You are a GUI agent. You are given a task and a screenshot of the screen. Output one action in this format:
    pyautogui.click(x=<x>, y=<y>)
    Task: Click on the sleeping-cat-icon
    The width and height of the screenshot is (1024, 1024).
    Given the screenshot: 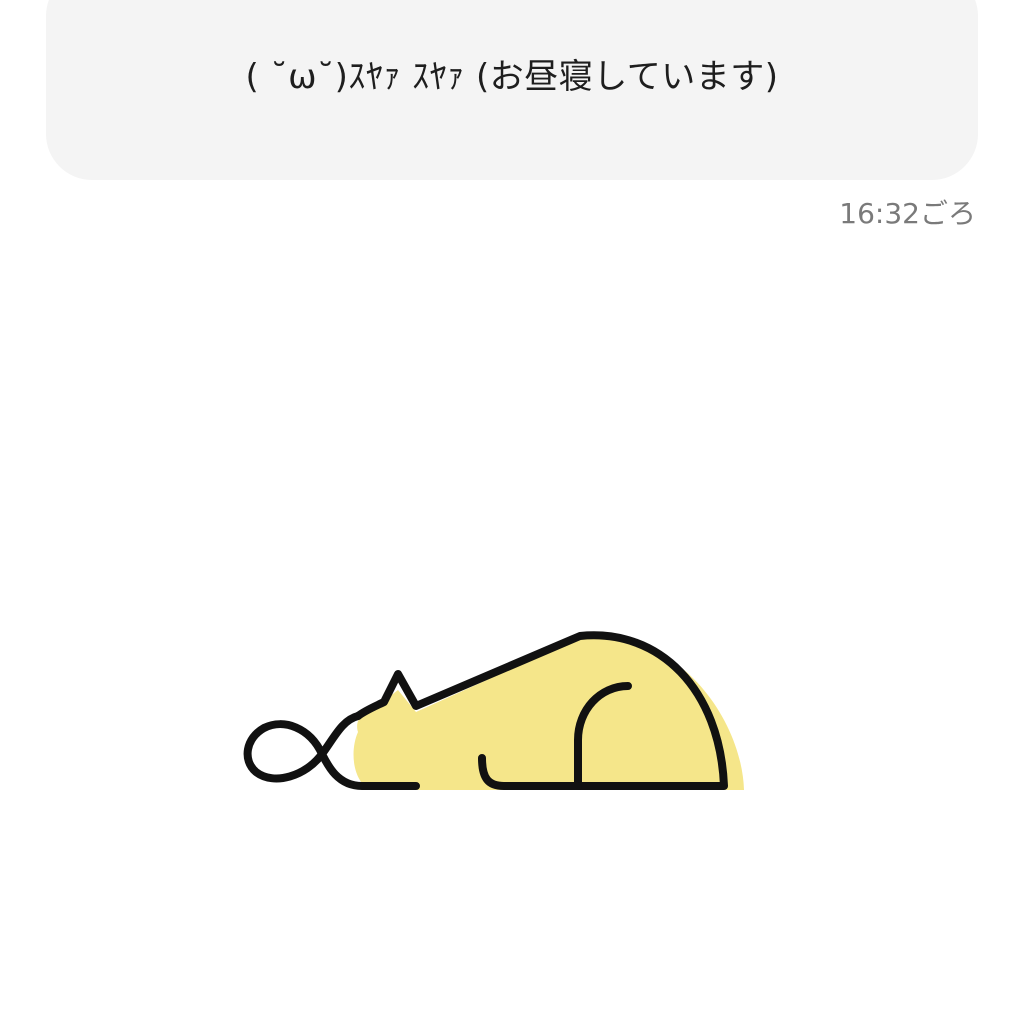 What is the action you would take?
    pyautogui.click(x=495, y=715)
    